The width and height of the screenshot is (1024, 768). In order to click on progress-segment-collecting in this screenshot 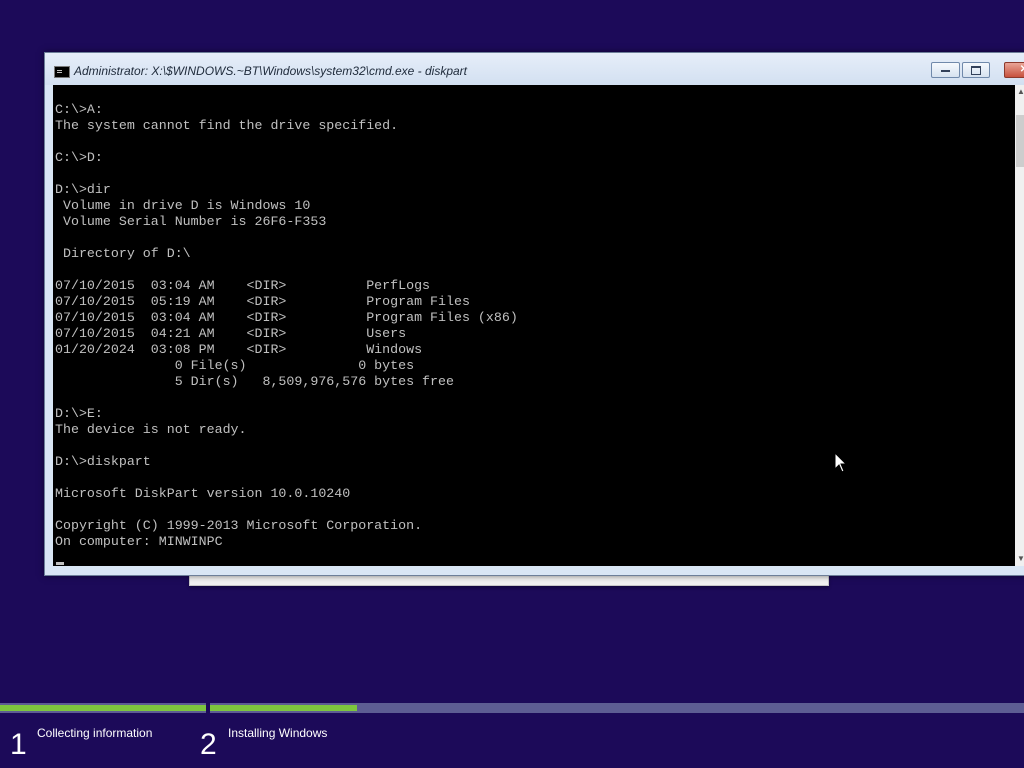, I will do `click(103, 708)`.